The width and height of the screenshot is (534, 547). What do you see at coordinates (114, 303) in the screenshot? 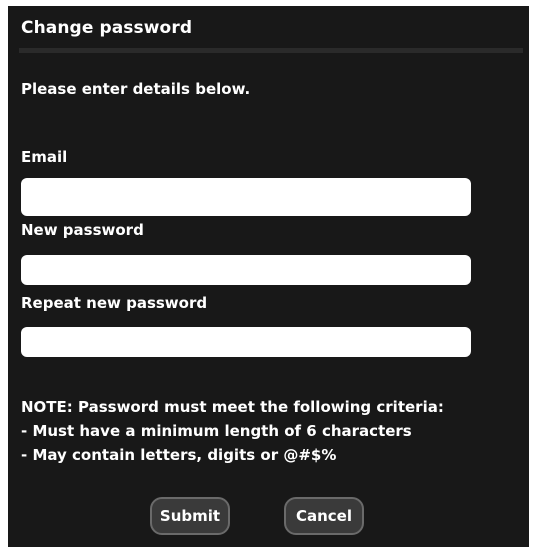
I see `repeat-password-label: Repeat new password` at bounding box center [114, 303].